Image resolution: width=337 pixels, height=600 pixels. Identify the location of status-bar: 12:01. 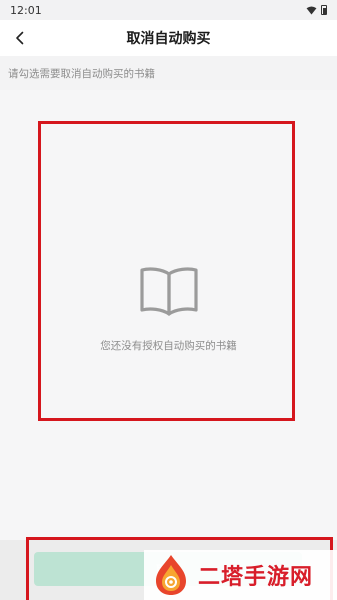
(168, 10).